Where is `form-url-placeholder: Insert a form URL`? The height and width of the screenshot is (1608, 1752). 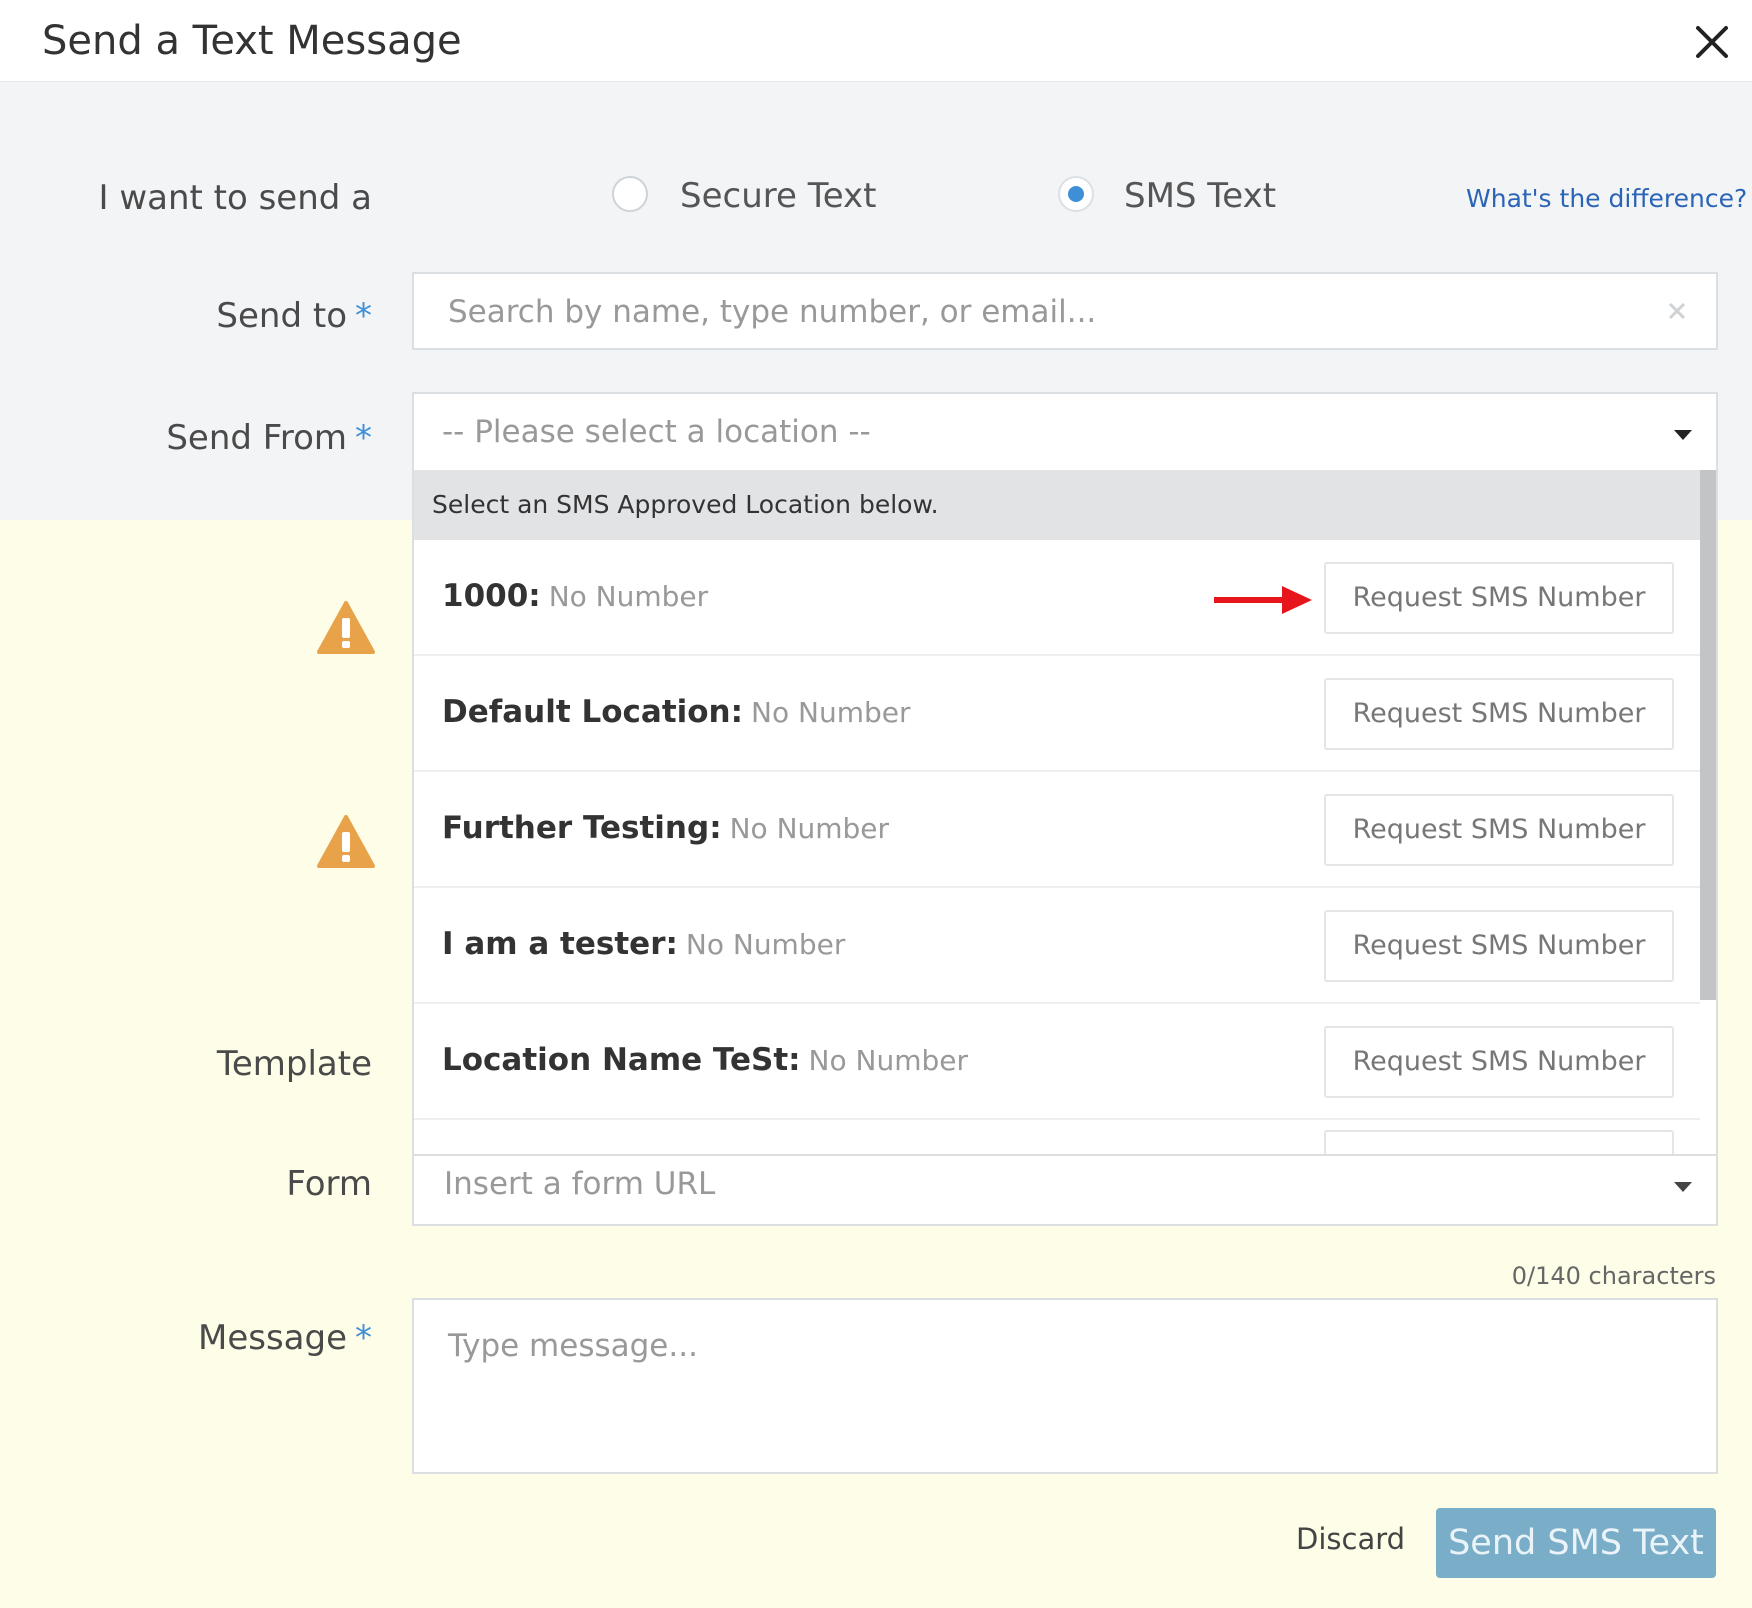
form-url-placeholder: Insert a form URL is located at coordinates (580, 1184).